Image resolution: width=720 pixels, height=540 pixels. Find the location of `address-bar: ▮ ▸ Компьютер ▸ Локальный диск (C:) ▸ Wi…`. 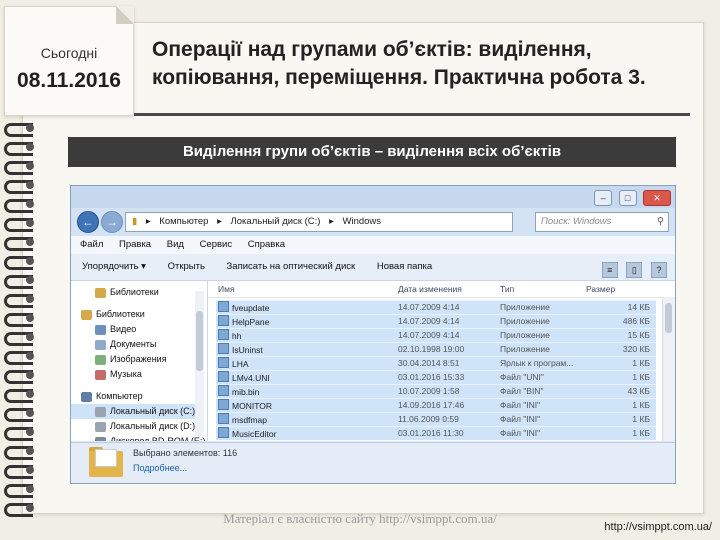

address-bar: ▮ ▸ Компьютер ▸ Локальный диск (C:) ▸ Wi… is located at coordinates (319, 222).